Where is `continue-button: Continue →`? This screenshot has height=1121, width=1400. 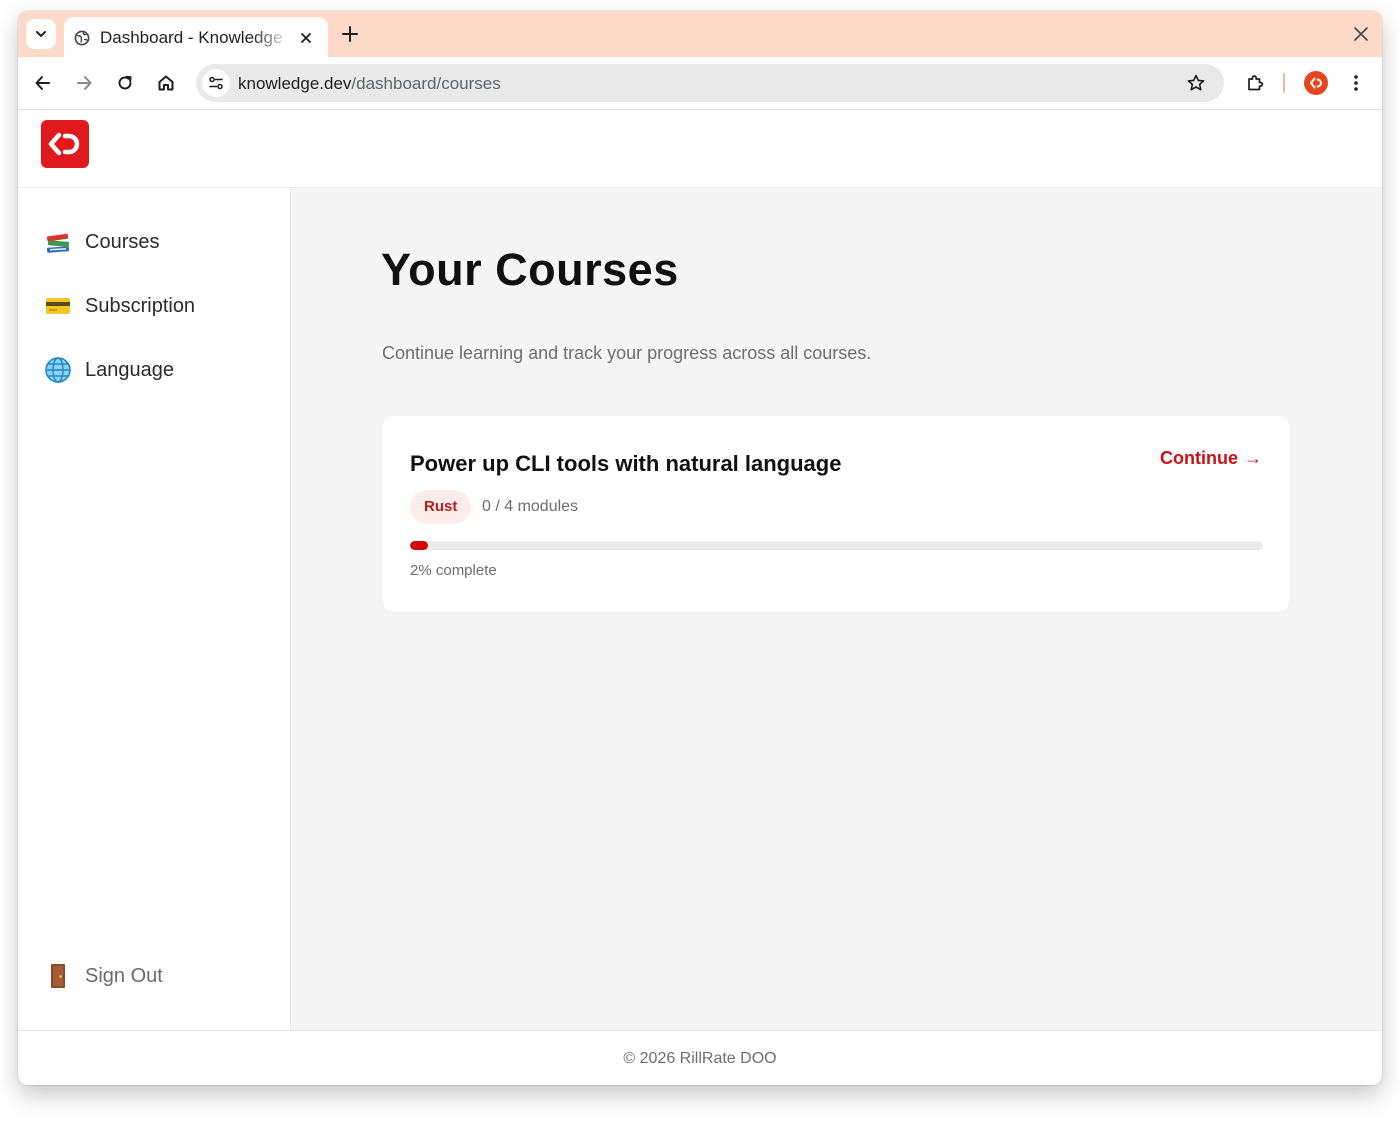
continue-button: Continue → is located at coordinates (1211, 458).